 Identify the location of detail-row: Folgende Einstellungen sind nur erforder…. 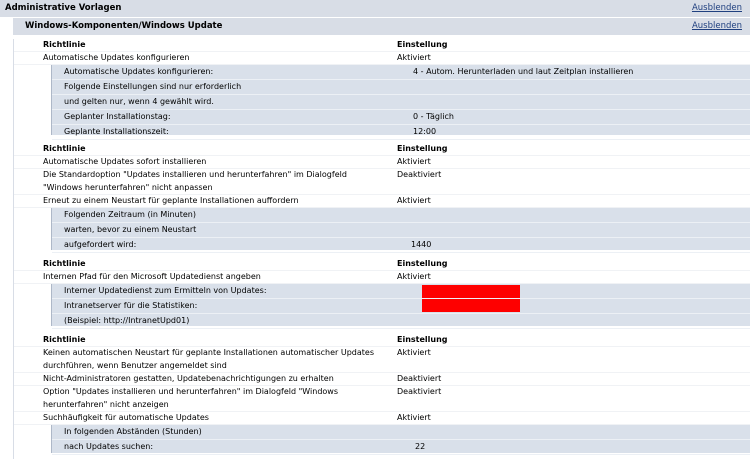
(401, 87).